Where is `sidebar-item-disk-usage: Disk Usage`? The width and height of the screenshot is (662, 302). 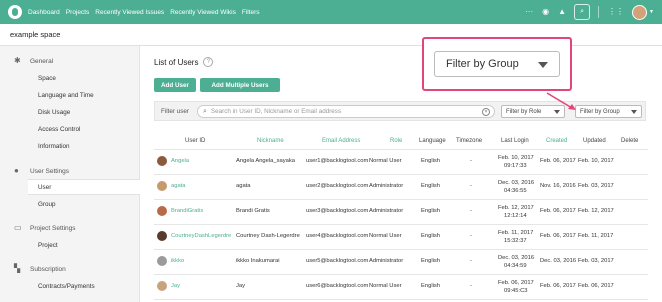 sidebar-item-disk-usage: Disk Usage is located at coordinates (54, 112).